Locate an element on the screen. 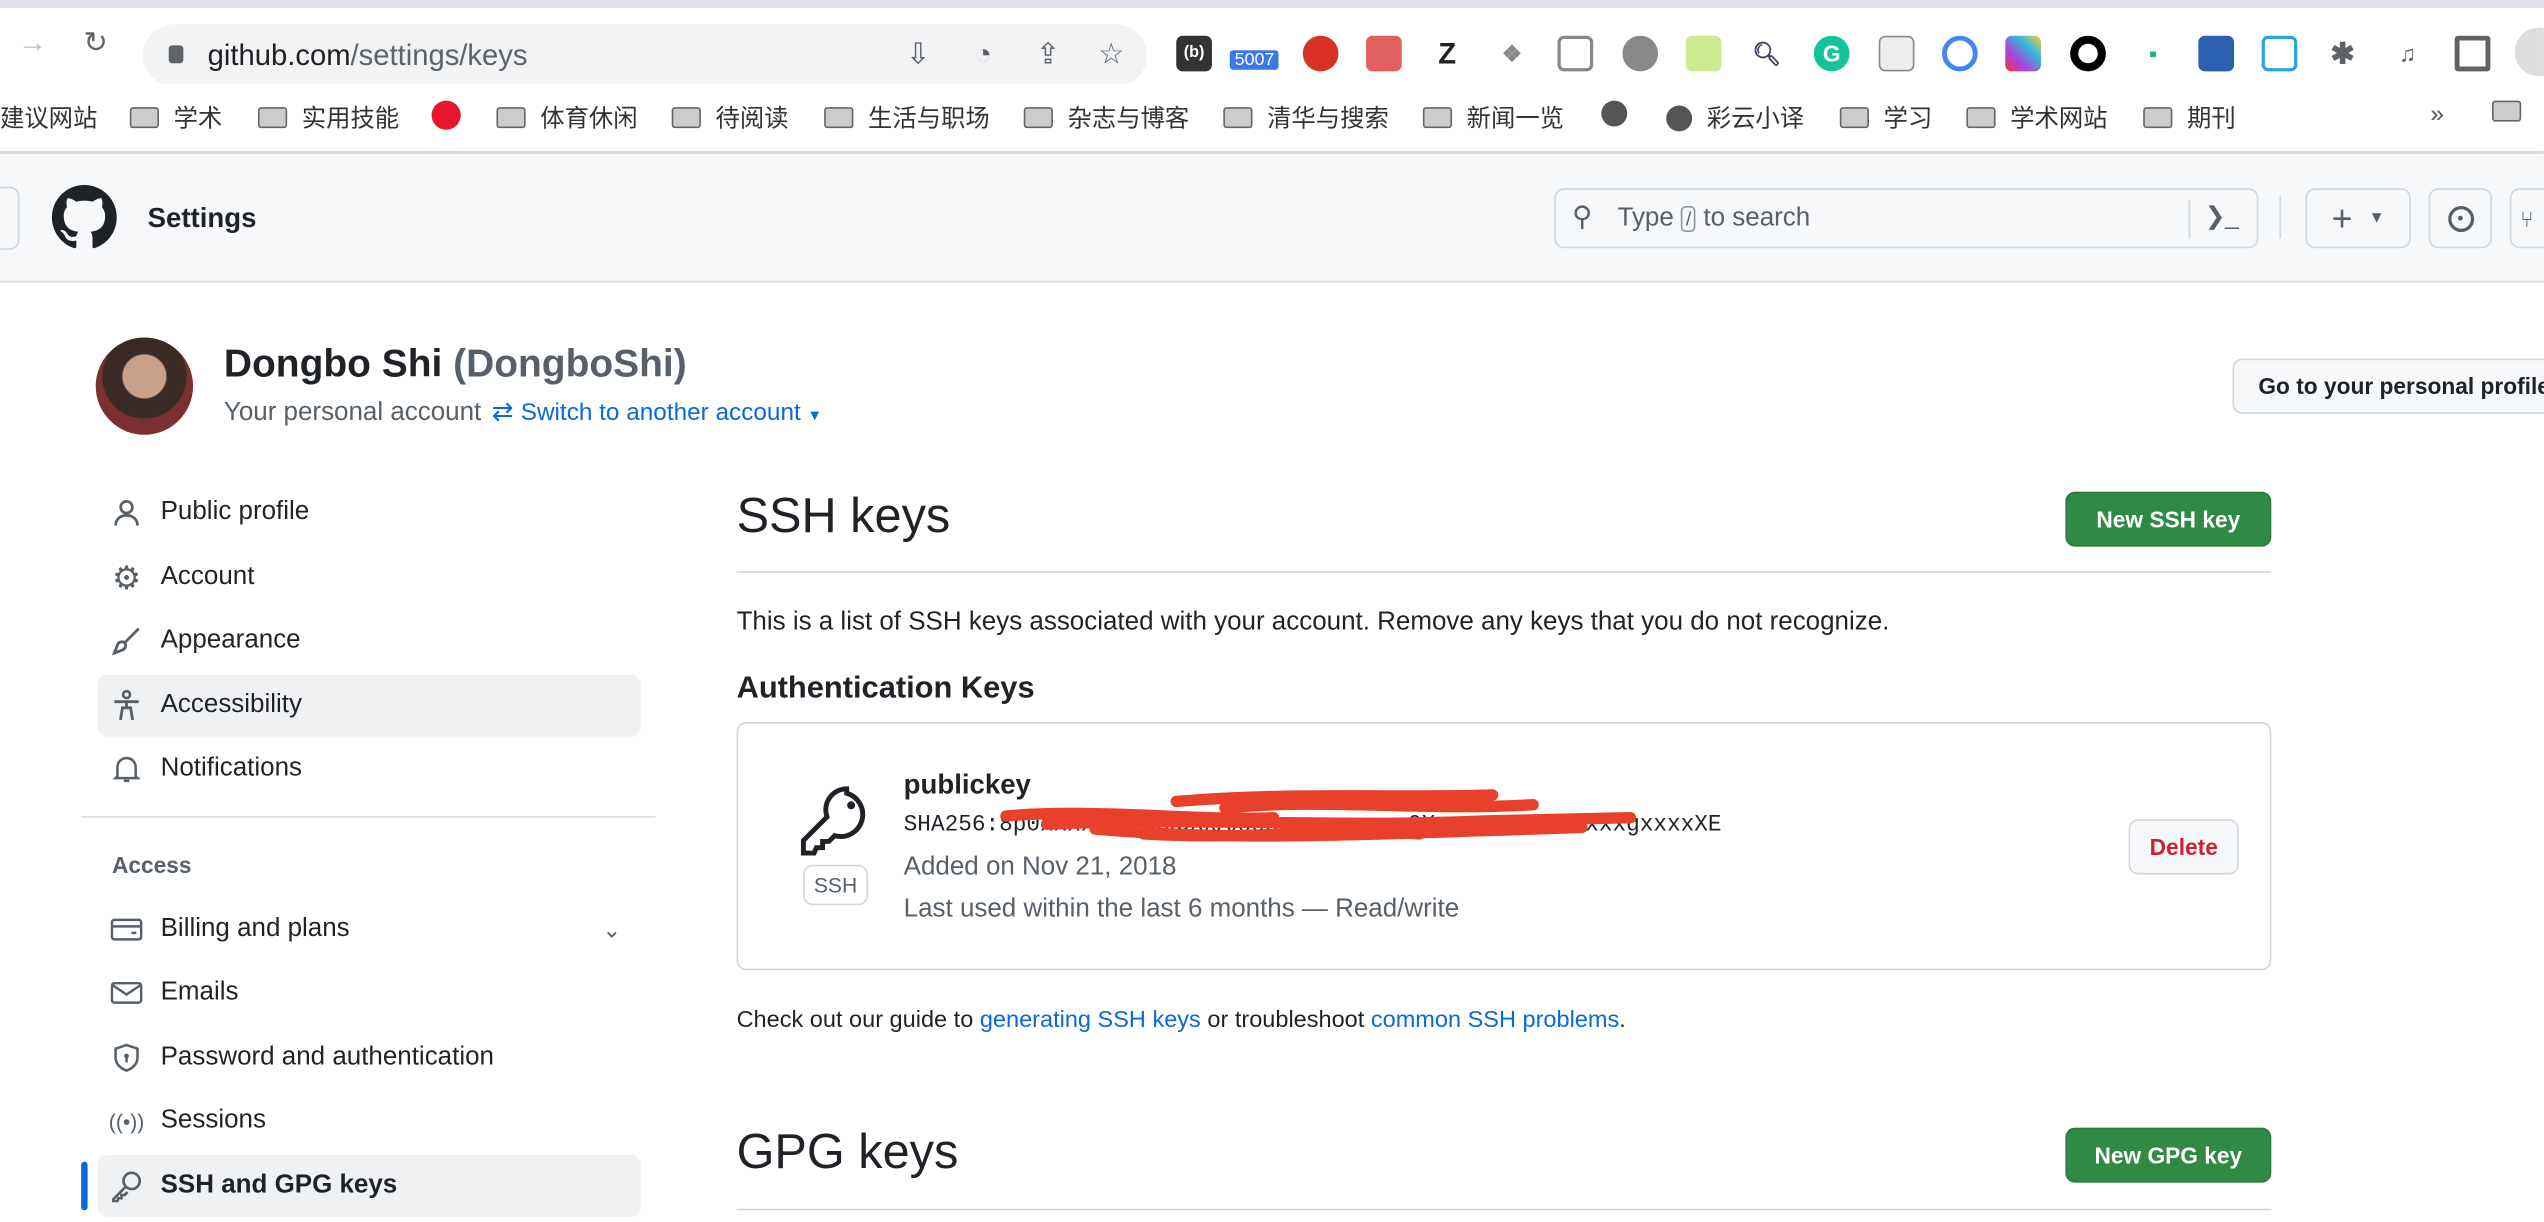 The width and height of the screenshot is (2544, 1222). extension-shield-icon is located at coordinates (1575, 53).